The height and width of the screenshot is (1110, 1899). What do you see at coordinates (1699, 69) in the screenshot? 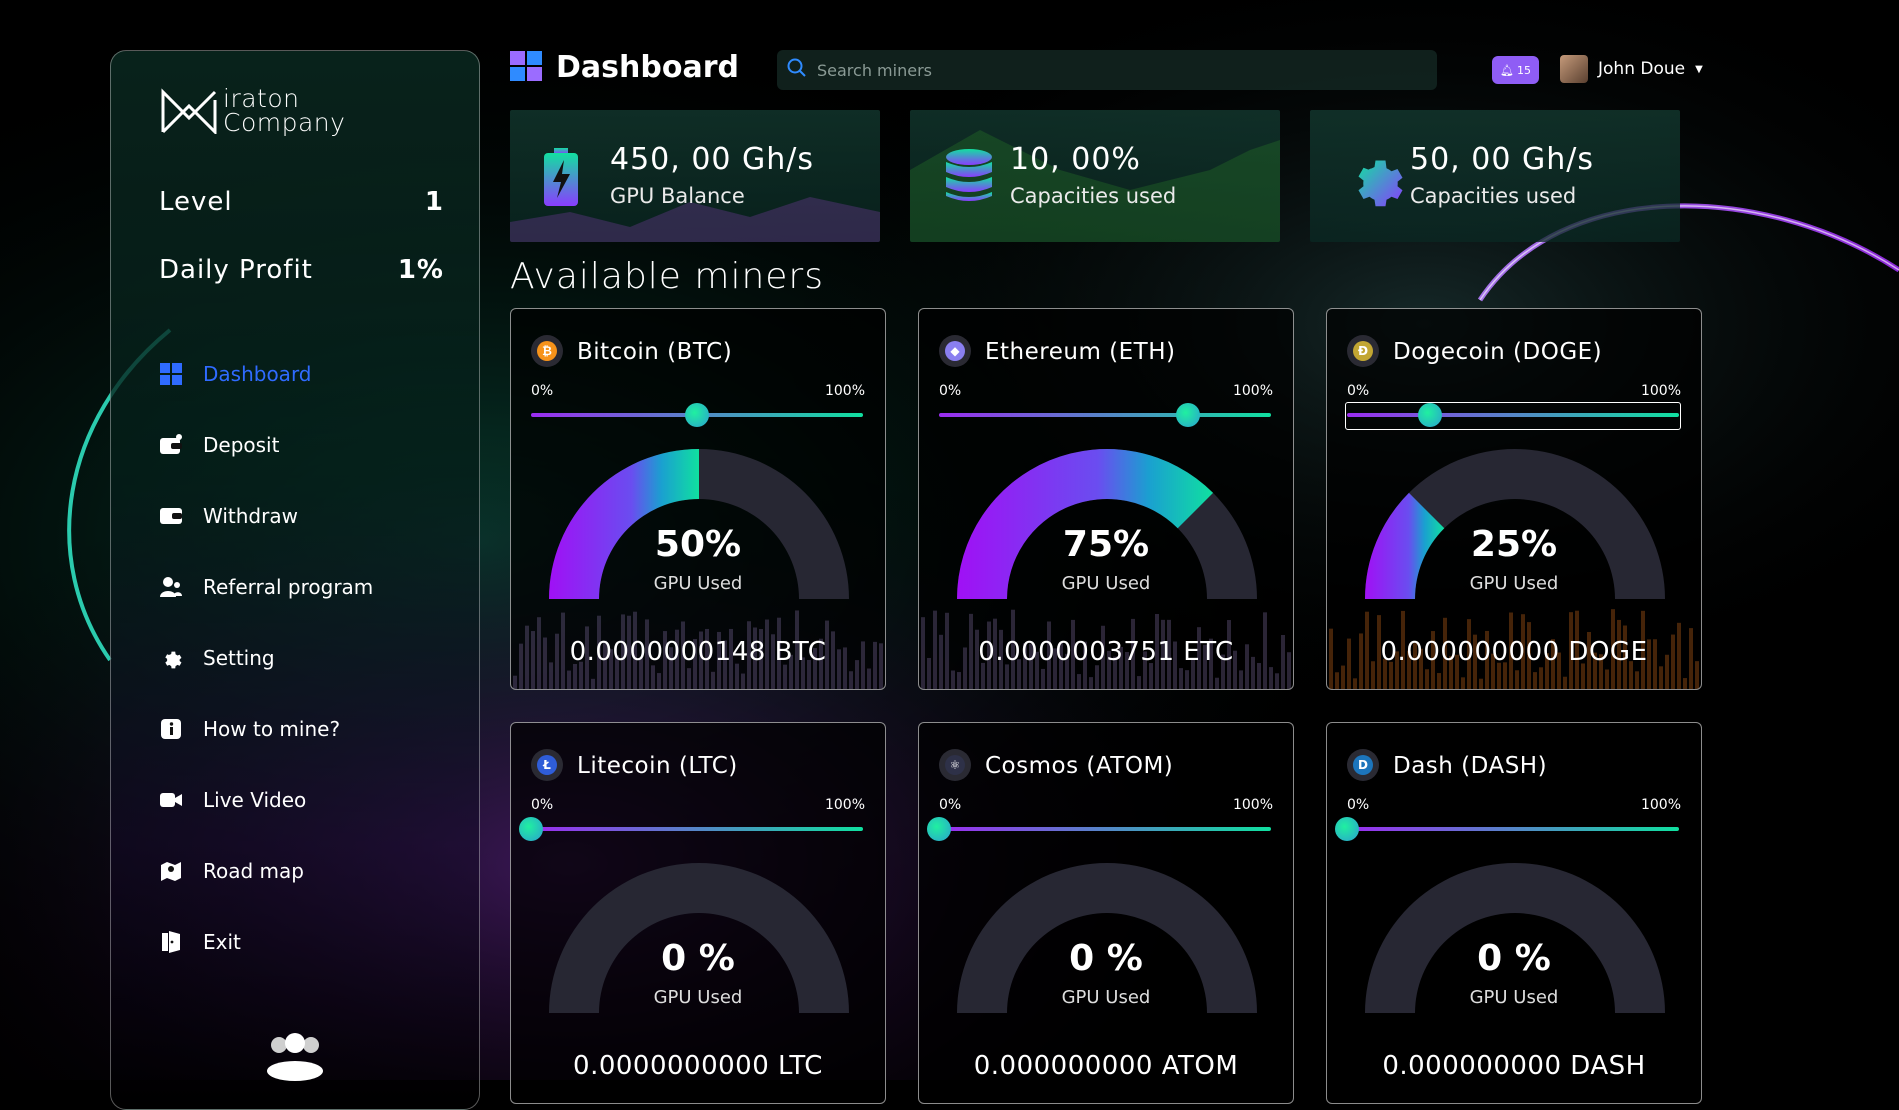
I see `chevron-down-icon: ▼` at bounding box center [1699, 69].